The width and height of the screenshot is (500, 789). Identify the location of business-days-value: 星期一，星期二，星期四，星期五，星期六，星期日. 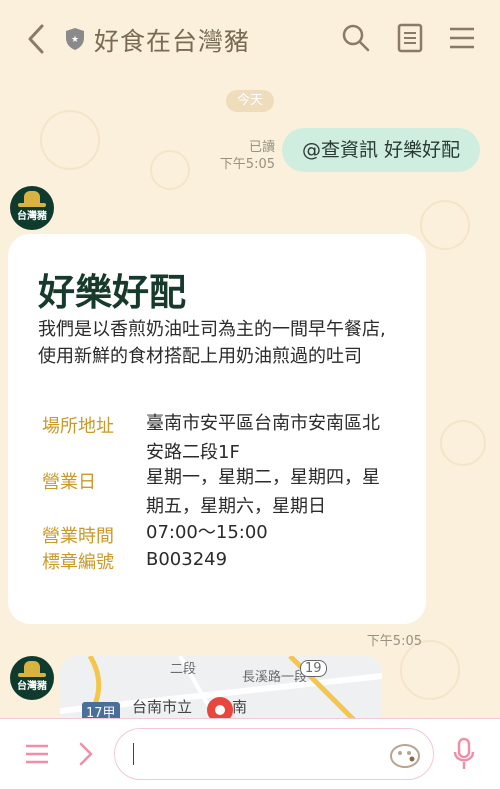
(263, 492).